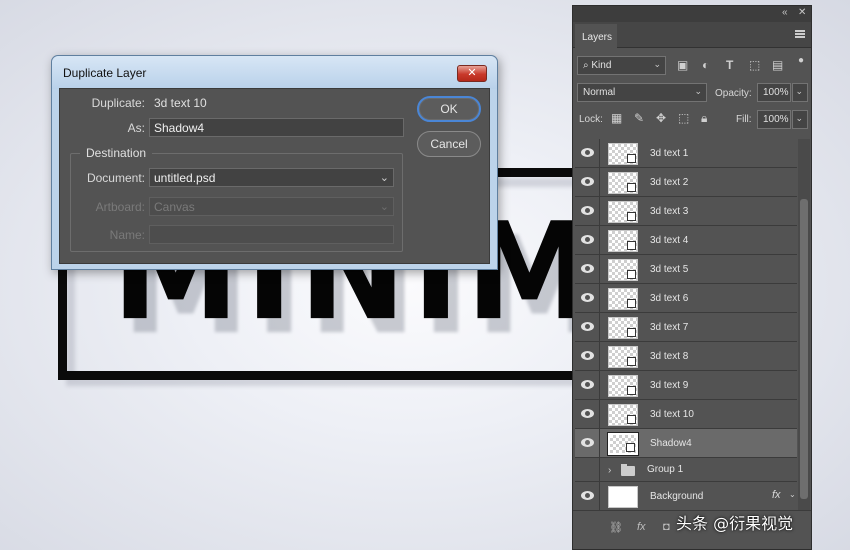 This screenshot has height=550, width=850. What do you see at coordinates (686, 470) in the screenshot?
I see `group-row: › Group 1` at bounding box center [686, 470].